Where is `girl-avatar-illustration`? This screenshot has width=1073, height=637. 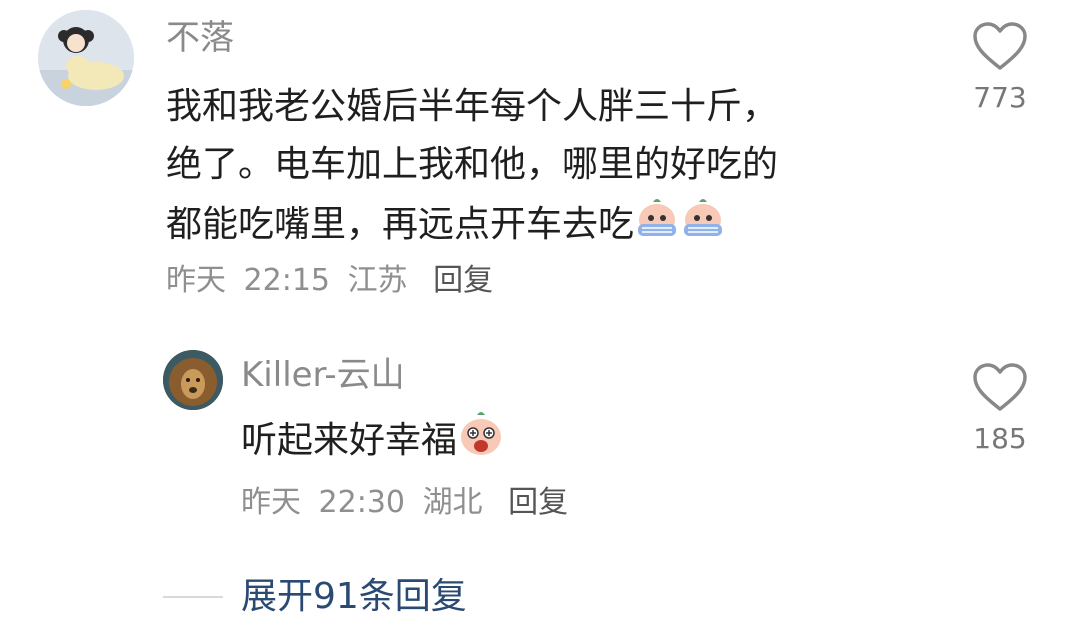 girl-avatar-illustration is located at coordinates (86, 58).